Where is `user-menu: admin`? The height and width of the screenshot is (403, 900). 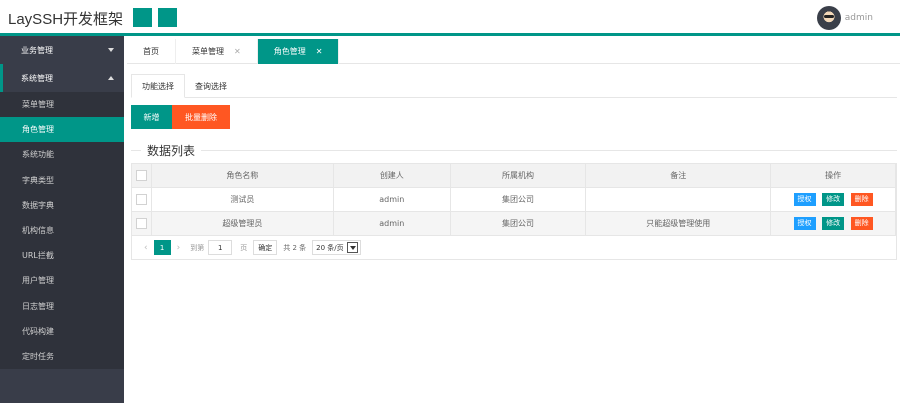
user-menu: admin is located at coordinates (844, 18).